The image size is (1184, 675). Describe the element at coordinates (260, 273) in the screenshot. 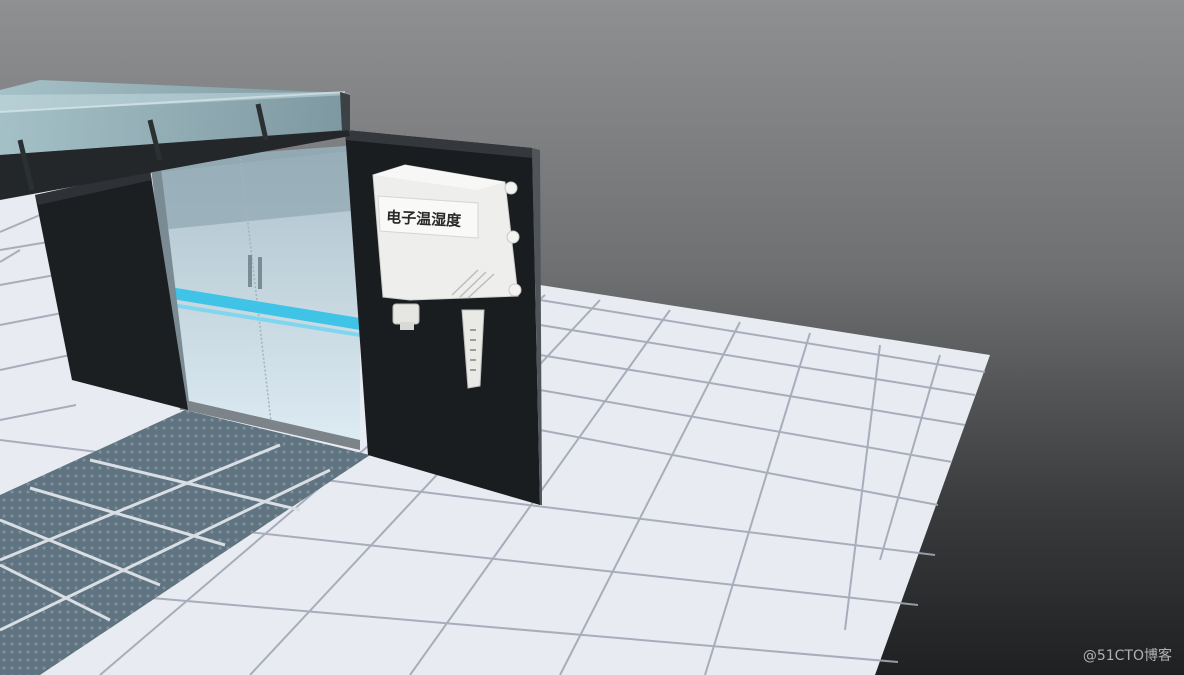

I see `door-handle-right` at that location.